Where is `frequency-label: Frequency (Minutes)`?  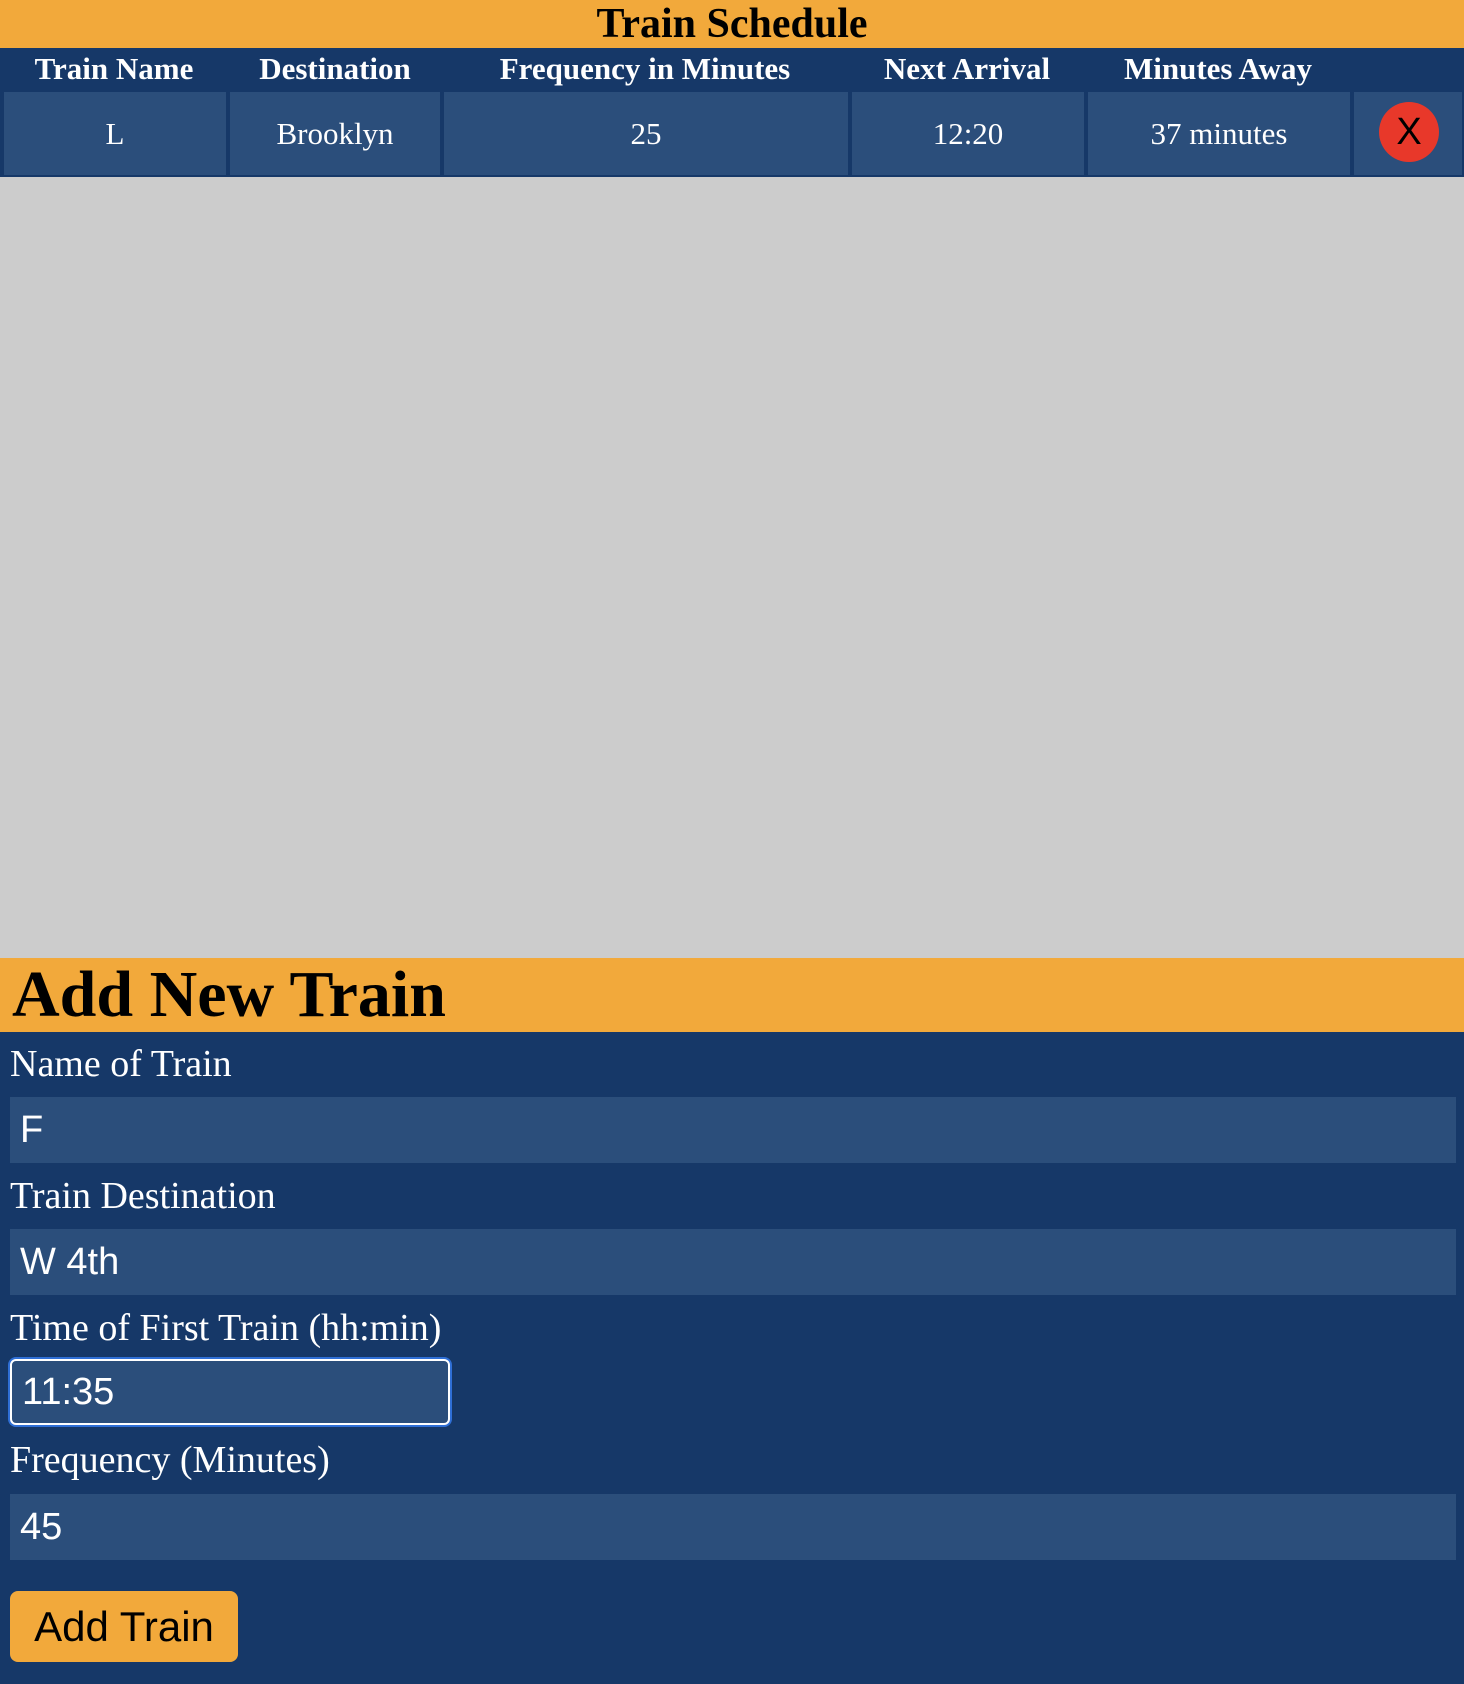 frequency-label: Frequency (Minutes) is located at coordinates (170, 1460).